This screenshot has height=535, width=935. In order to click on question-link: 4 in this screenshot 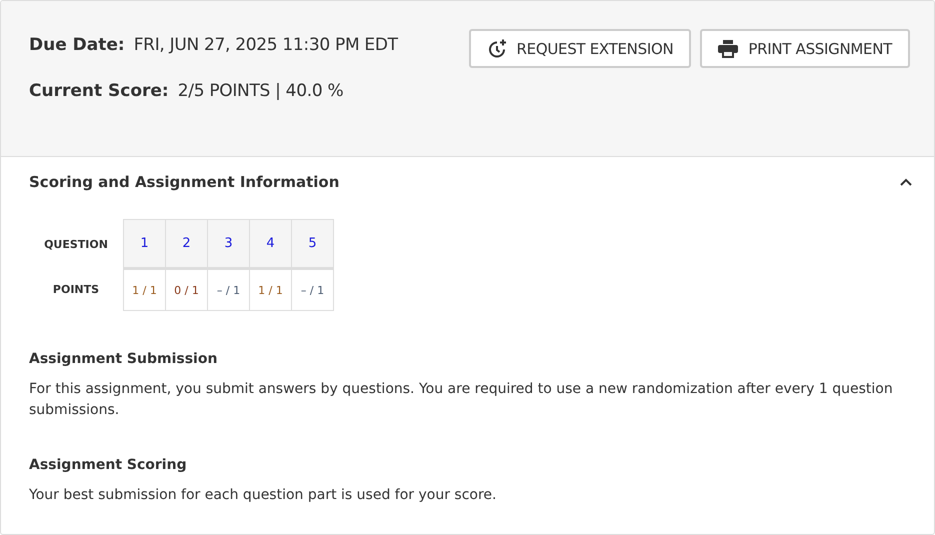, I will do `click(271, 244)`.